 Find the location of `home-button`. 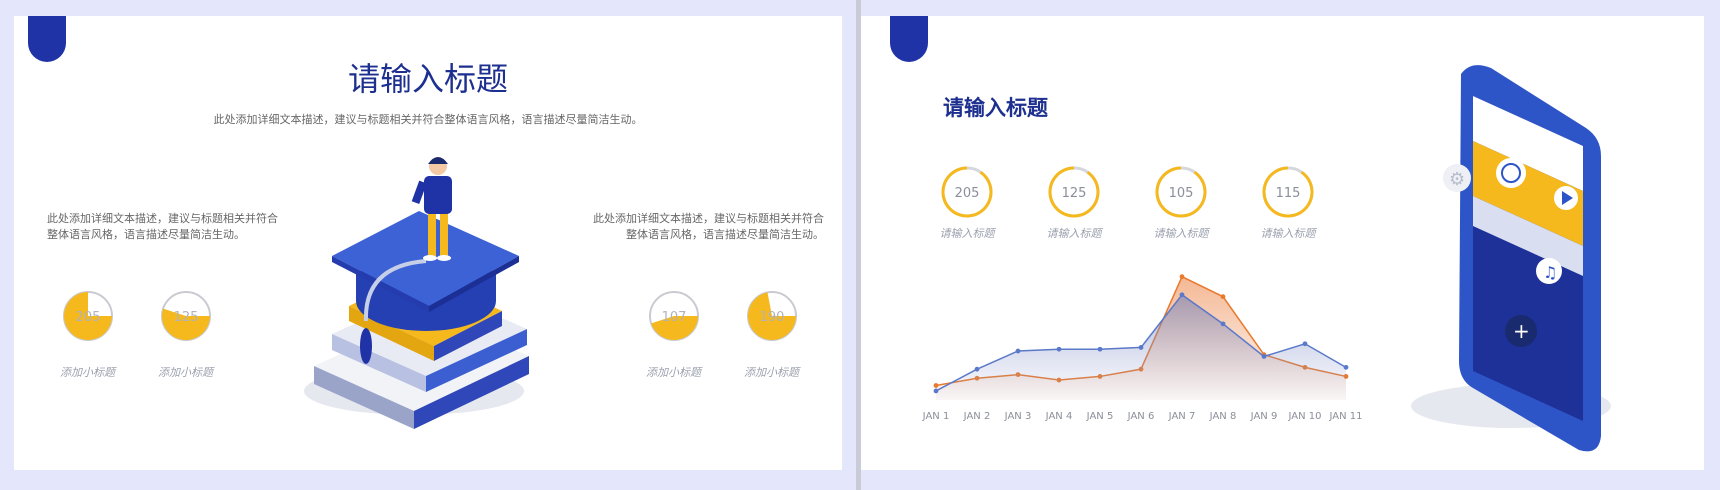

home-button is located at coordinates (1526, 454).